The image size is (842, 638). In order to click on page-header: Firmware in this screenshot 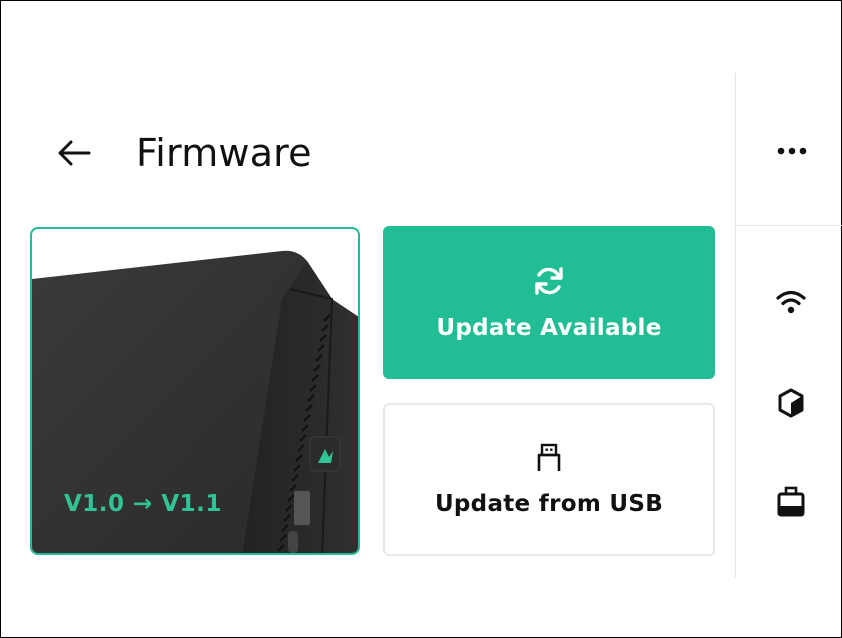, I will do `click(184, 153)`.